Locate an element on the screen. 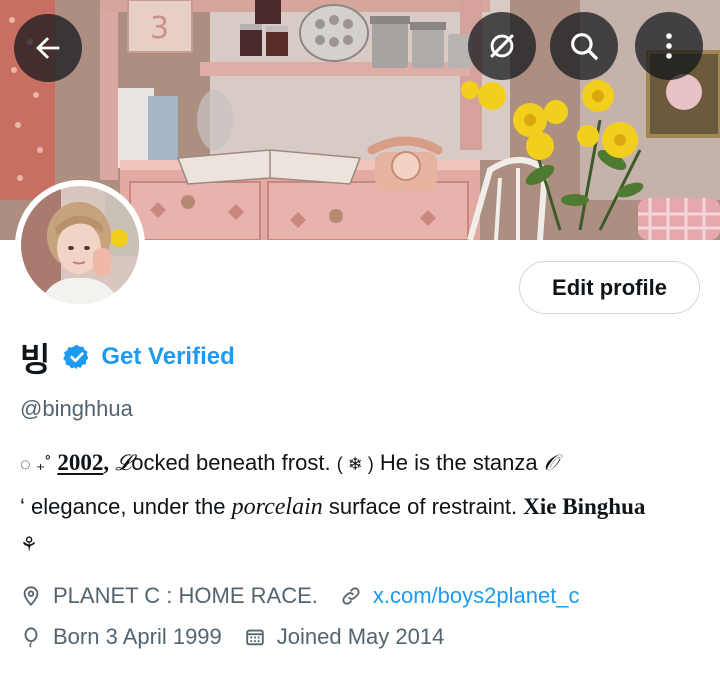 This screenshot has height=680, width=720. grok-button is located at coordinates (502, 46).